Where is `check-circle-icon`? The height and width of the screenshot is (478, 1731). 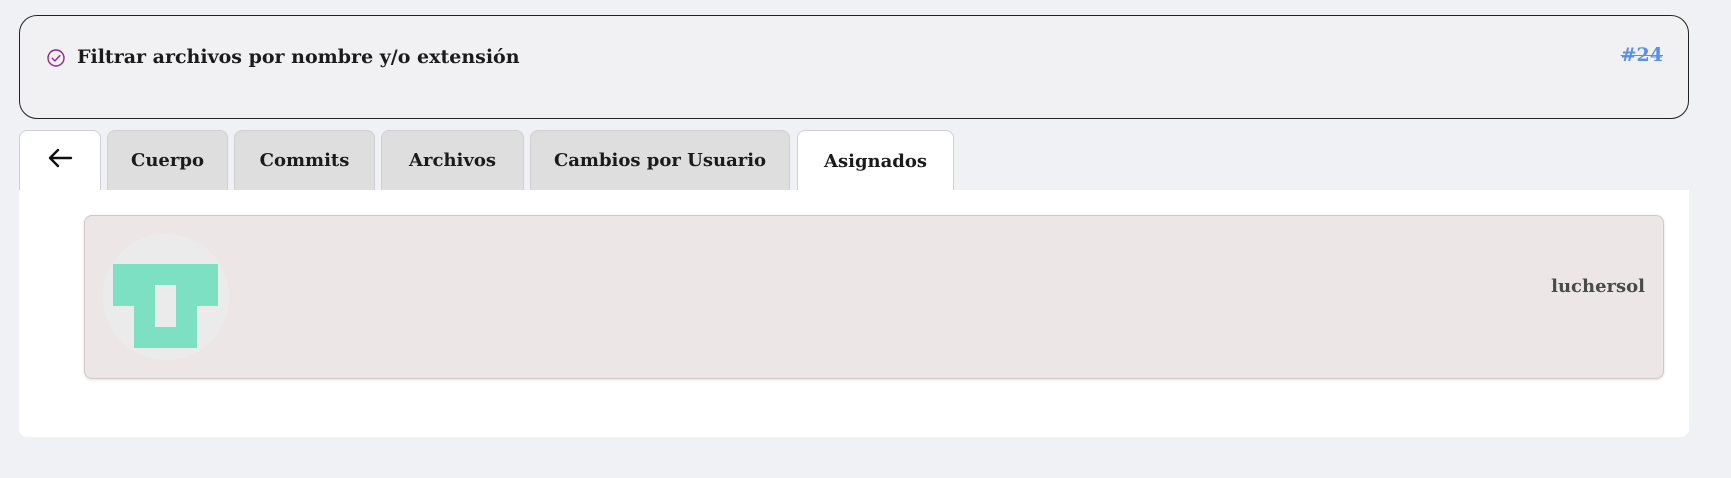
check-circle-icon is located at coordinates (56, 58).